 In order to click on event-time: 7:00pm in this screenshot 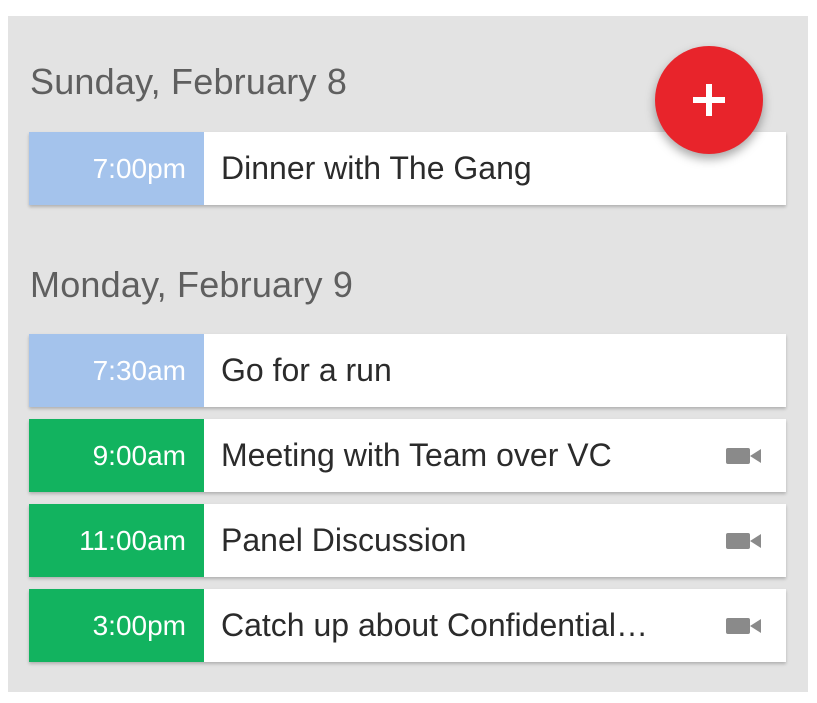, I will do `click(116, 168)`.